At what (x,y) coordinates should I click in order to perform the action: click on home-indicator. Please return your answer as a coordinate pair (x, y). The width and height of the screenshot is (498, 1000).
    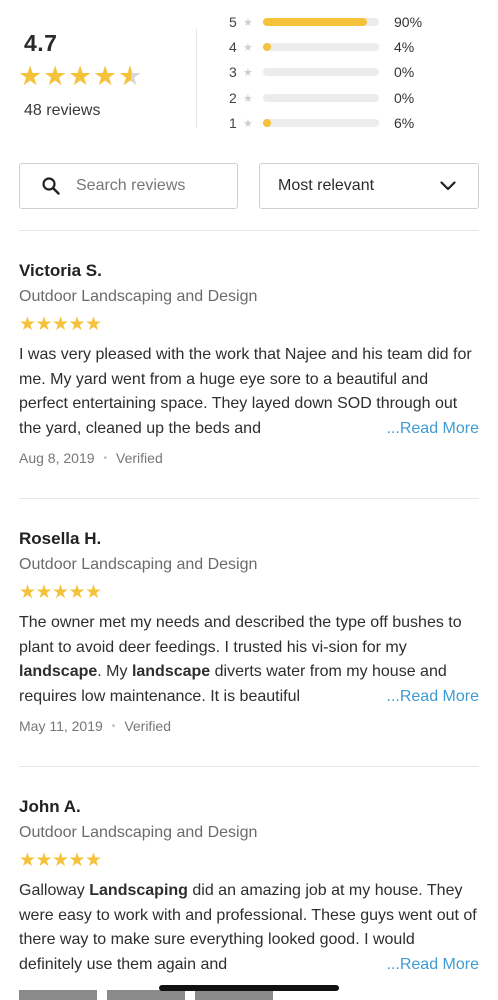
    Looking at the image, I should click on (249, 988).